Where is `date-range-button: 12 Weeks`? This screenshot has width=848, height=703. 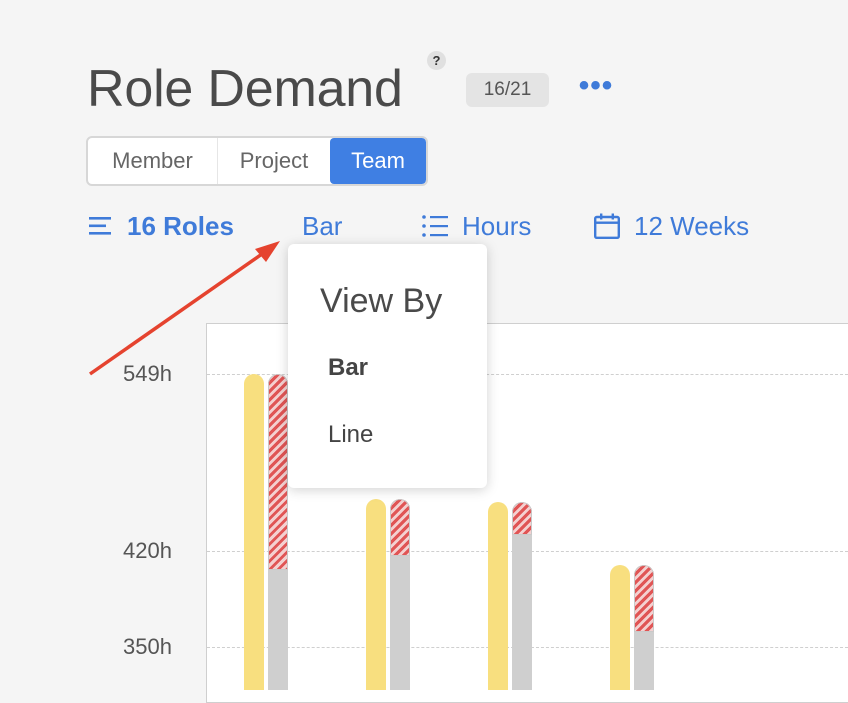
date-range-button: 12 Weeks is located at coordinates (671, 226).